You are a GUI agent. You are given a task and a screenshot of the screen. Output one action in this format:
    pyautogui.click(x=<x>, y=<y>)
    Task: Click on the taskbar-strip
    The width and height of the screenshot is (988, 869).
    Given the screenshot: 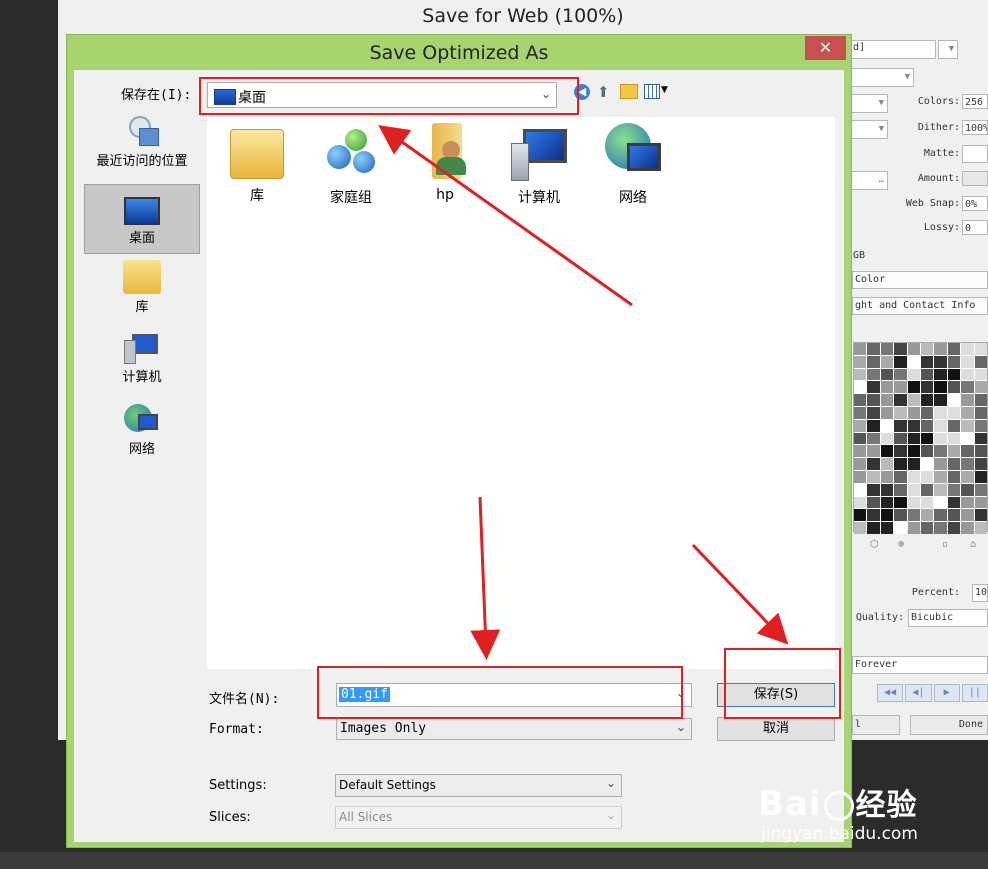 What is the action you would take?
    pyautogui.click(x=494, y=860)
    